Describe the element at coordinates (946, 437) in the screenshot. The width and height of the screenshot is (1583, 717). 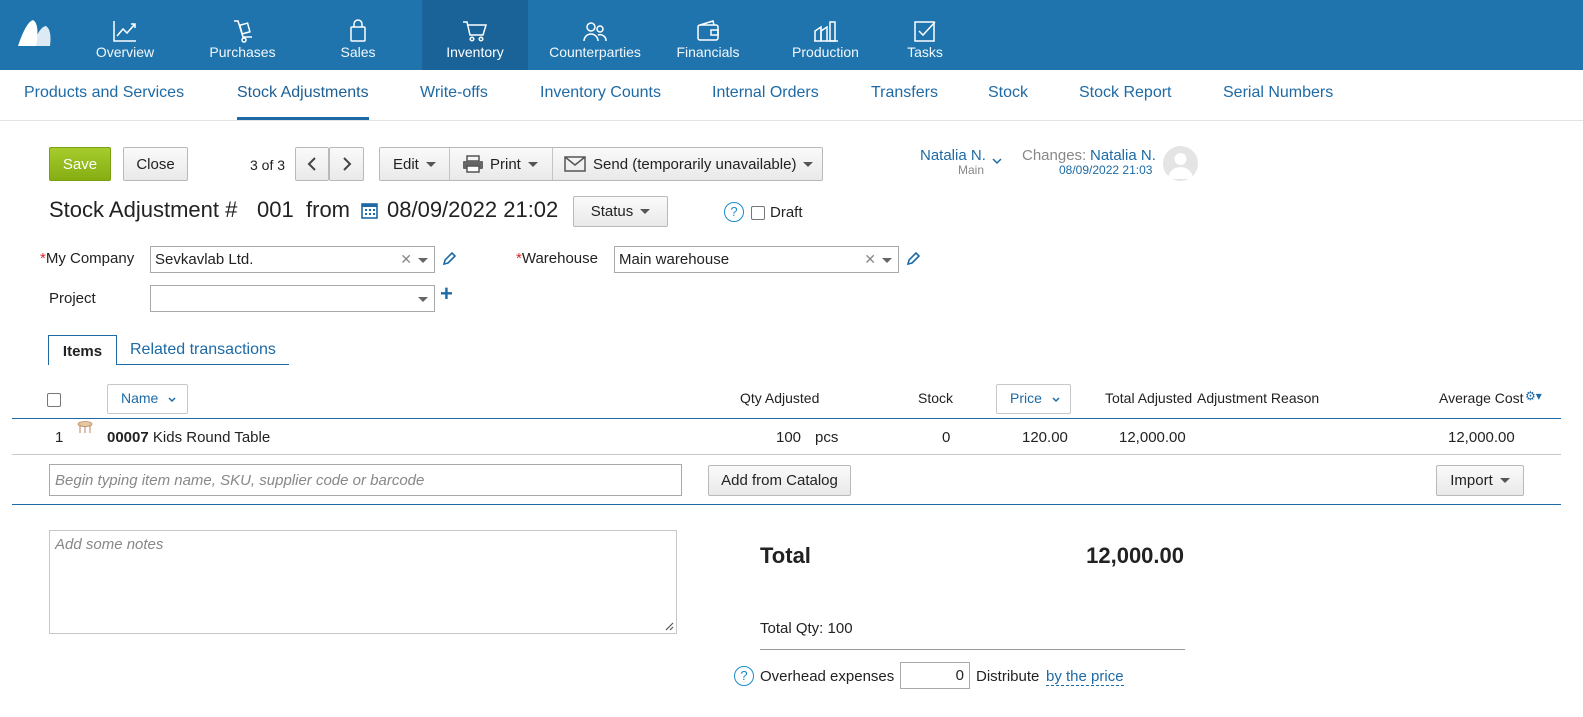
I see `row-stock: 0` at that location.